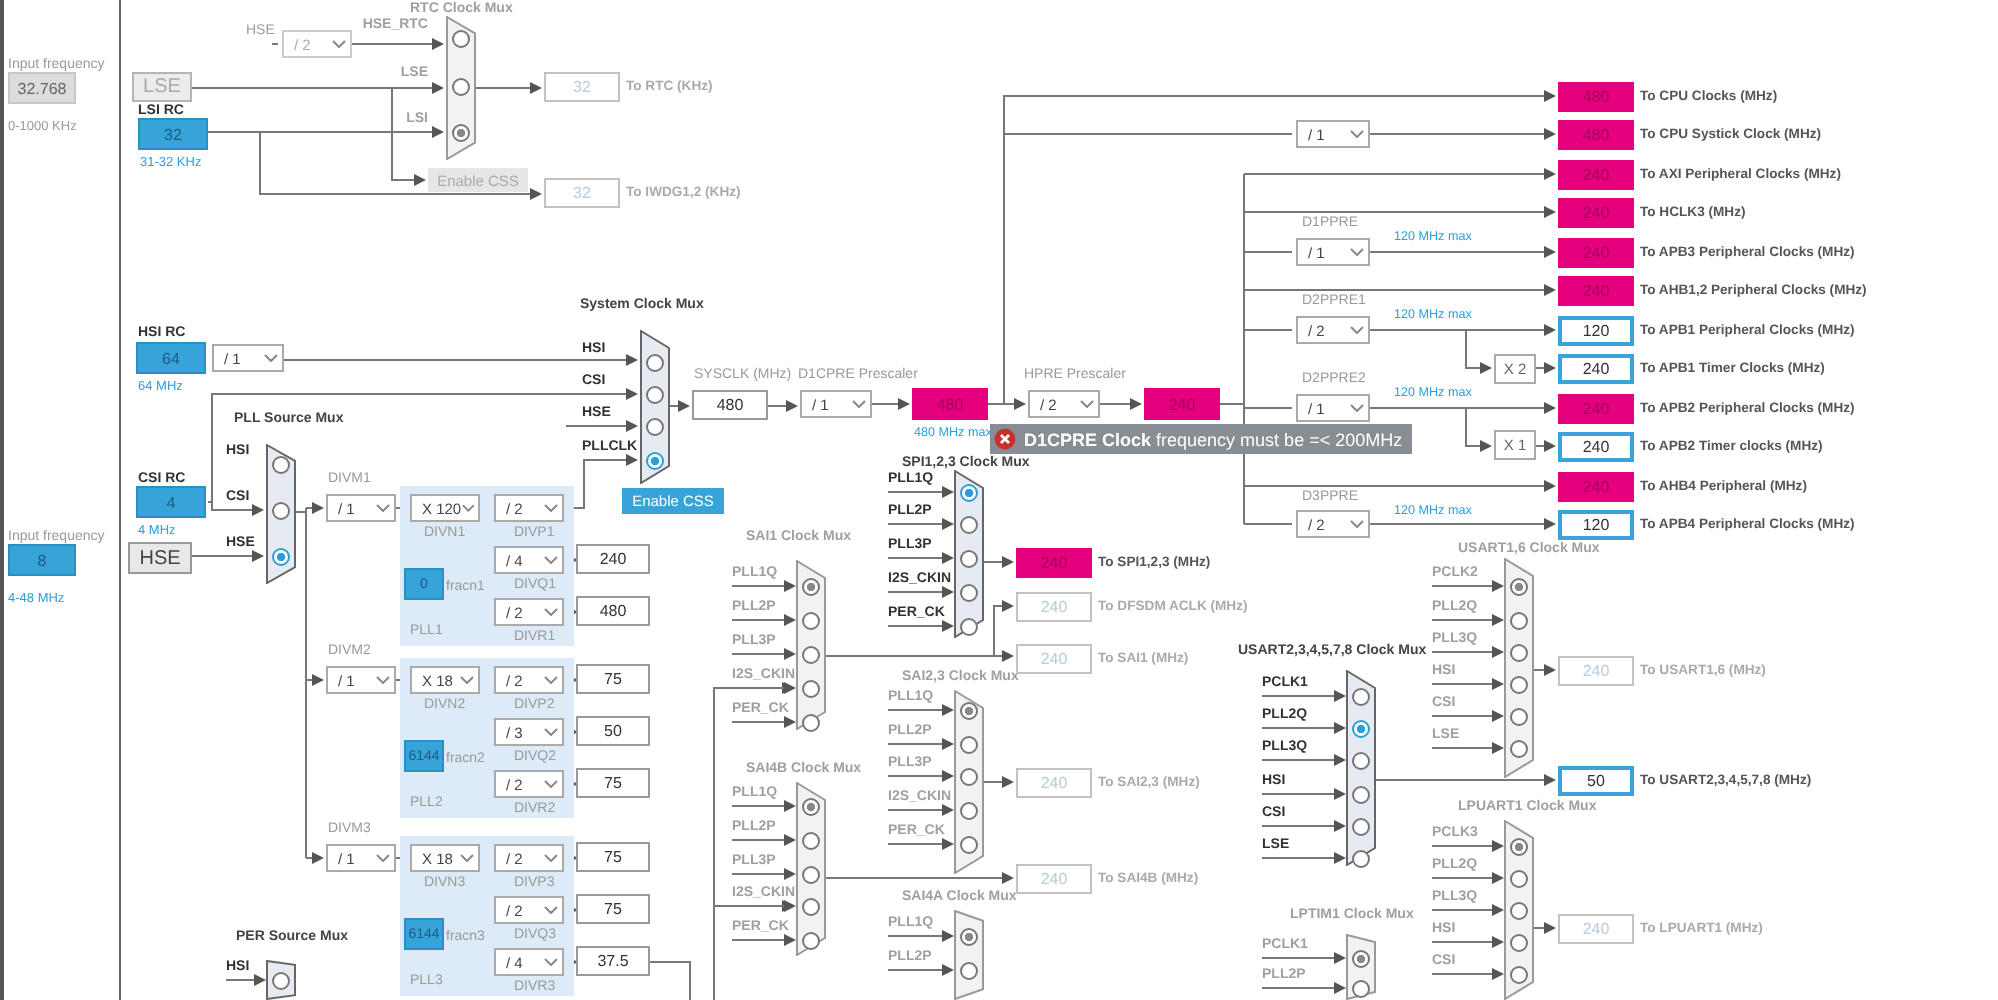  What do you see at coordinates (730, 405) in the screenshot?
I see `sysclk-value: 480` at bounding box center [730, 405].